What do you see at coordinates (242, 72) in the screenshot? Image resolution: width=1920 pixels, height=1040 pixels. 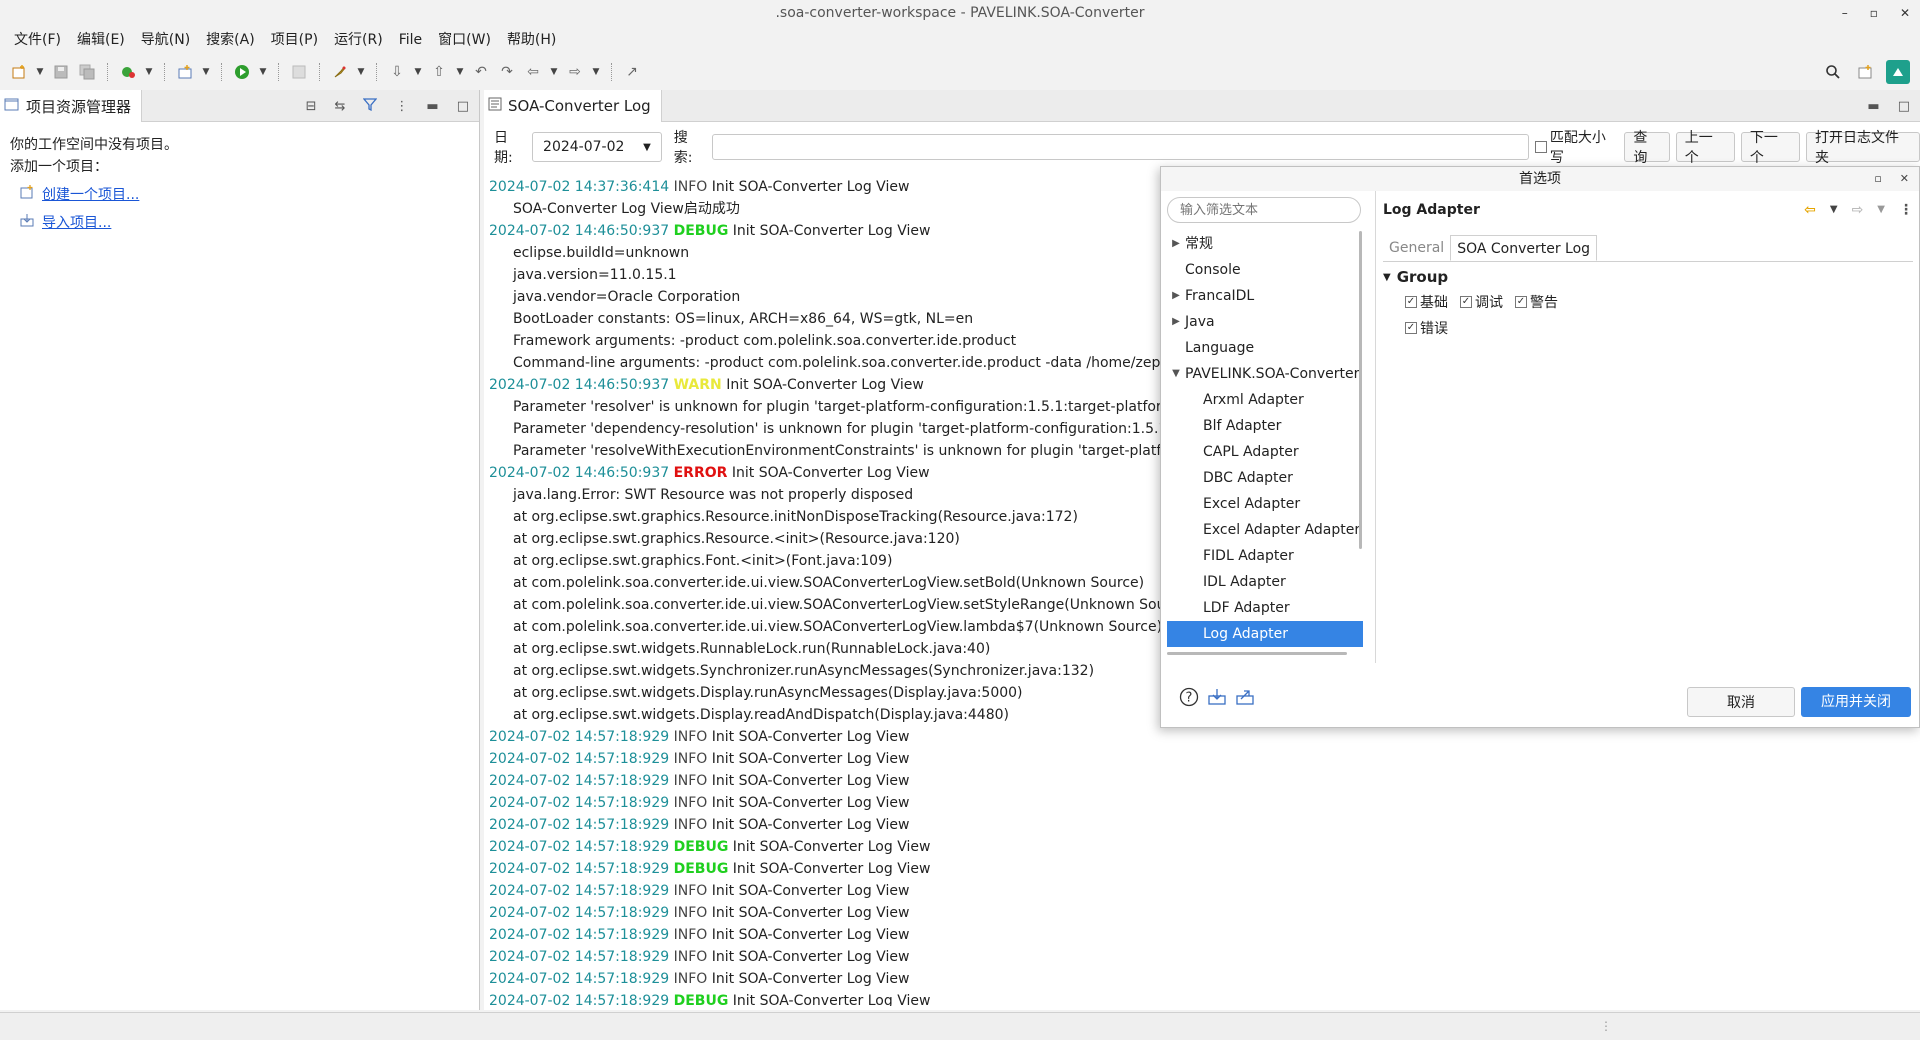 I see `run-icon` at bounding box center [242, 72].